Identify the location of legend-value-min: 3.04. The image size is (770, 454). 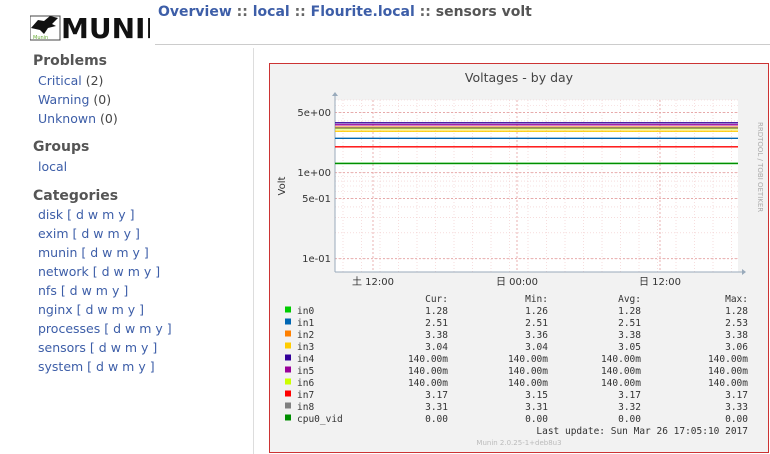
(536, 347).